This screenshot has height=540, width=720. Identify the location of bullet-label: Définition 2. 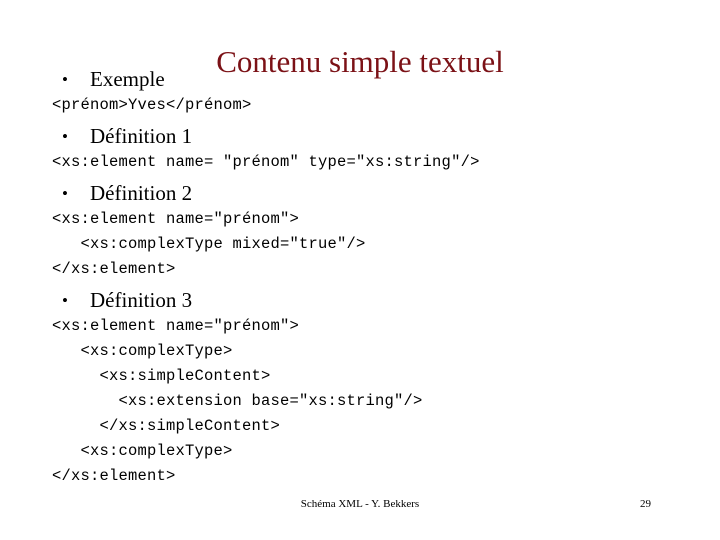
(141, 193).